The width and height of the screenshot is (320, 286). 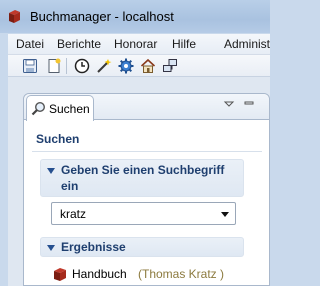 What do you see at coordinates (14, 16) in the screenshot?
I see `app-book-icon` at bounding box center [14, 16].